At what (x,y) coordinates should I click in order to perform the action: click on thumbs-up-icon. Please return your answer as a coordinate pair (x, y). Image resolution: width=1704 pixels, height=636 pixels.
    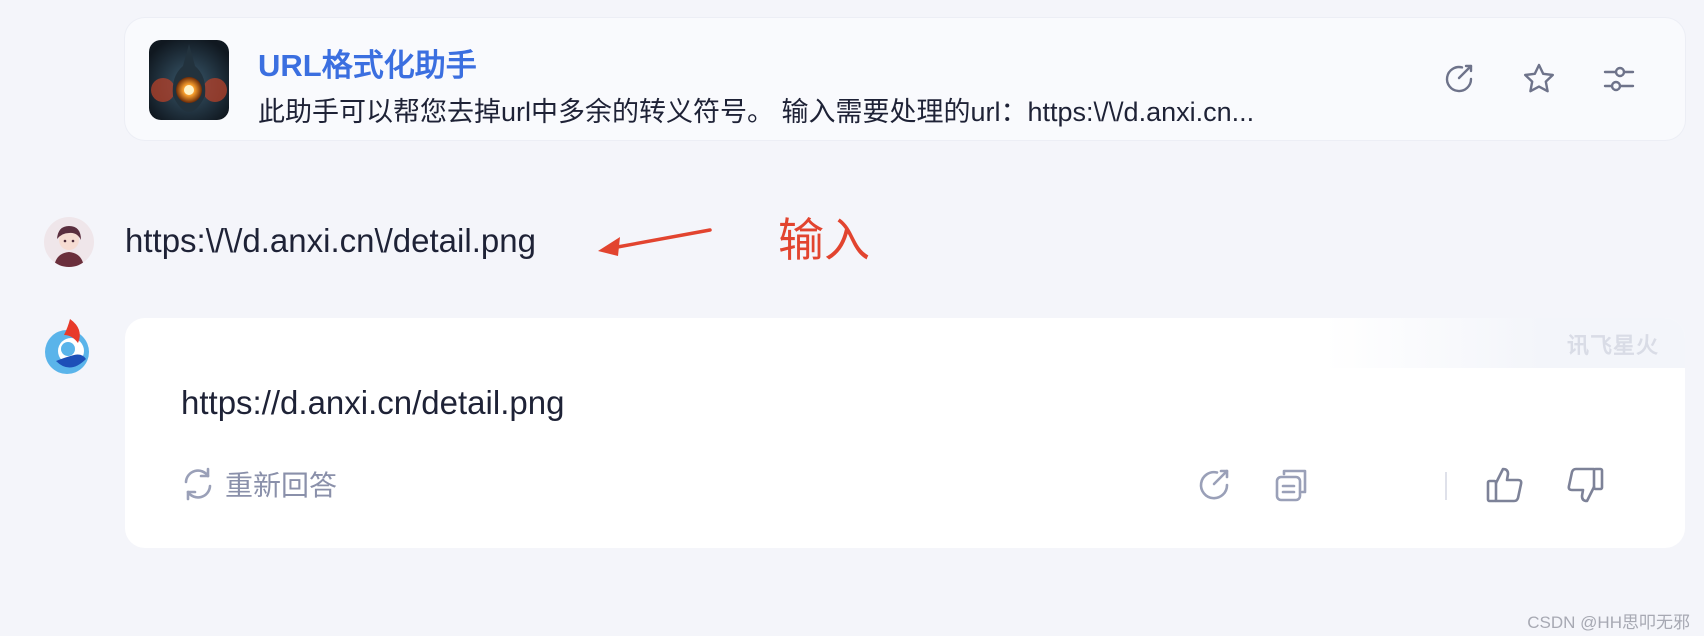
    Looking at the image, I should click on (1505, 485).